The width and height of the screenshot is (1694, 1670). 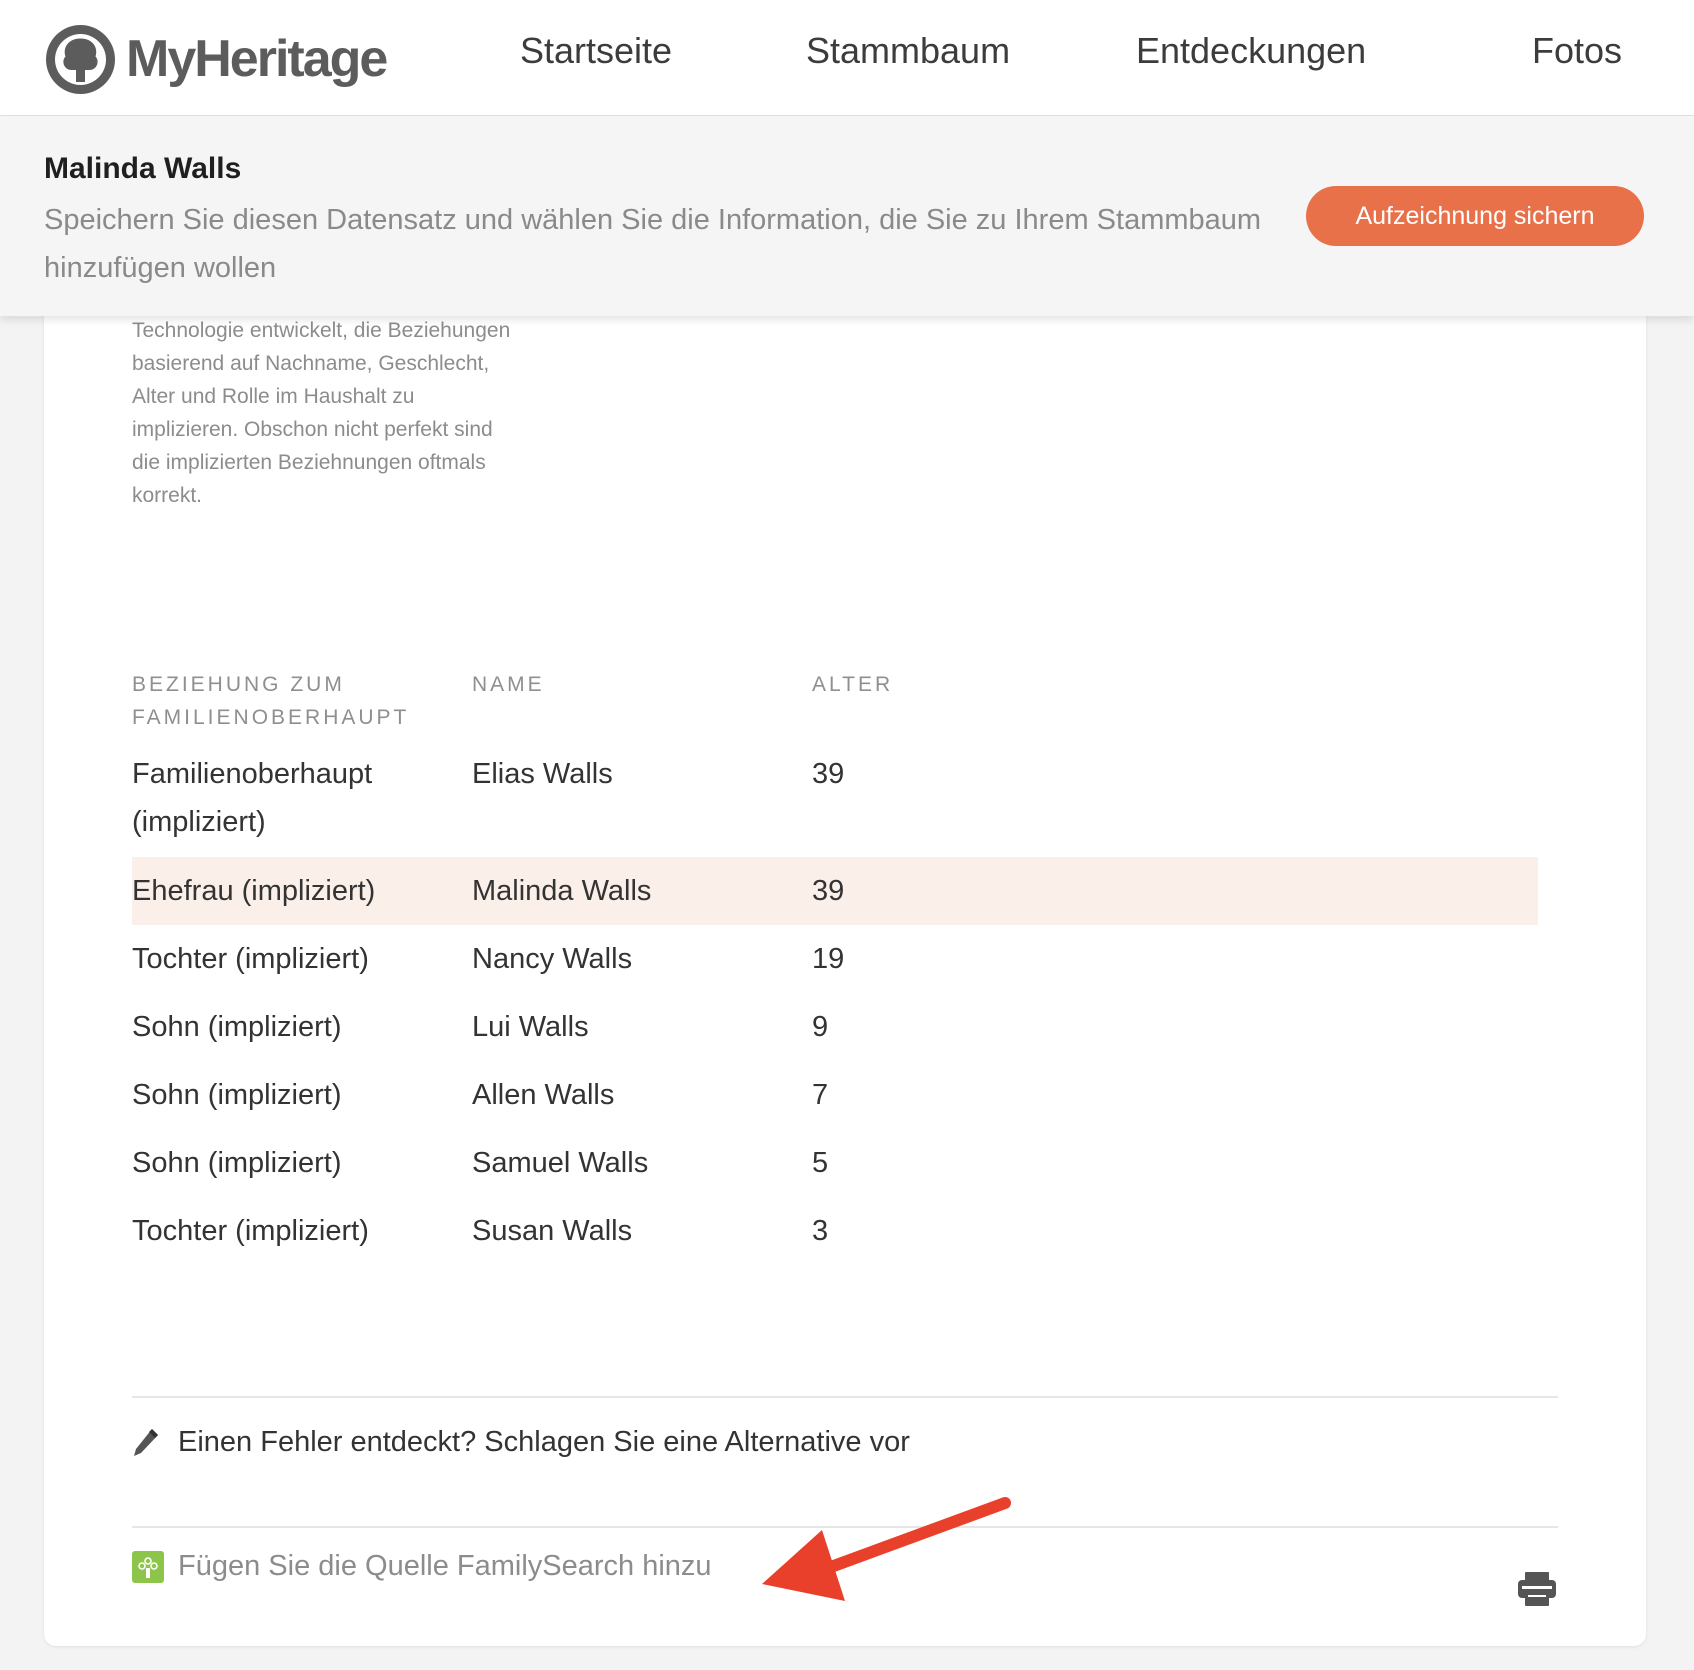 What do you see at coordinates (560, 1163) in the screenshot?
I see `cell-name: Samuel Walls` at bounding box center [560, 1163].